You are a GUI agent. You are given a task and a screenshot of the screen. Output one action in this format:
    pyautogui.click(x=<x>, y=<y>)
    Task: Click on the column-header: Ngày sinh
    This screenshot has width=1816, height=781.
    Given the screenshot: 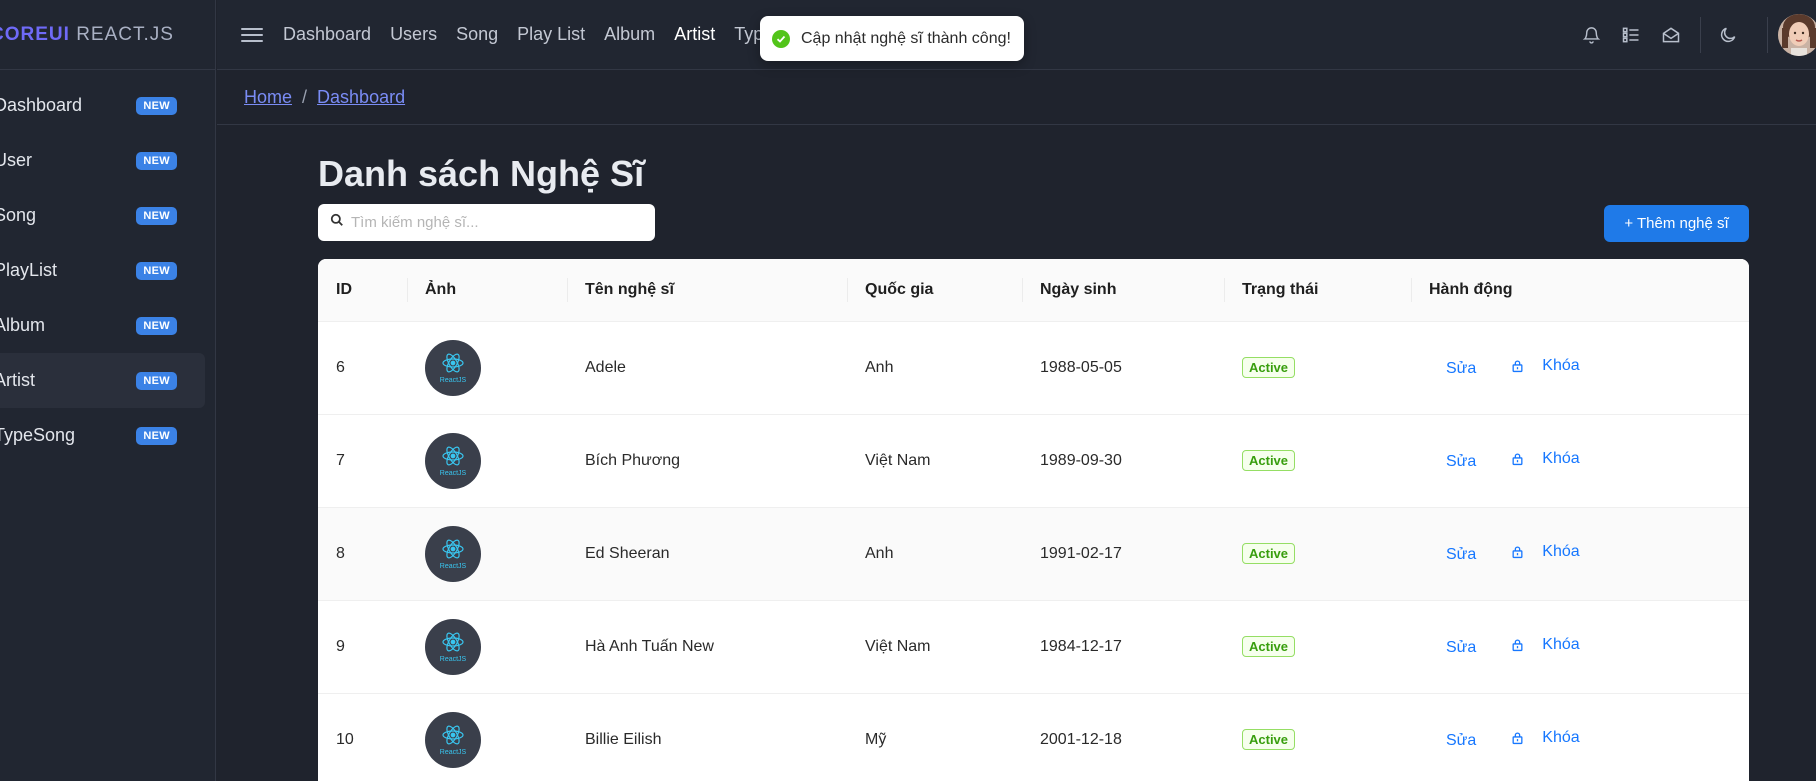 What is the action you would take?
    pyautogui.click(x=1123, y=290)
    